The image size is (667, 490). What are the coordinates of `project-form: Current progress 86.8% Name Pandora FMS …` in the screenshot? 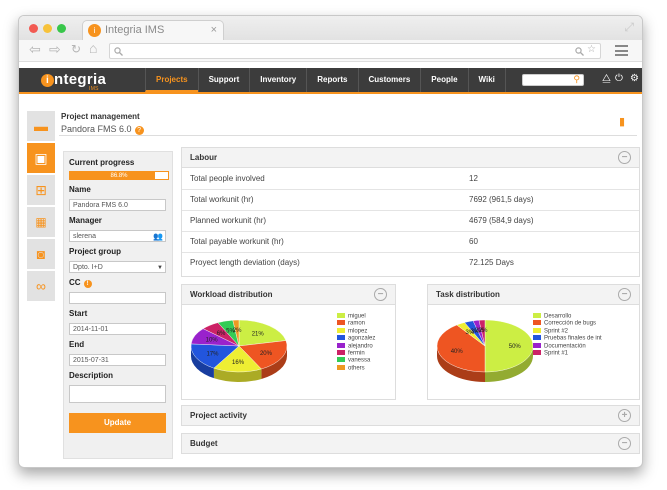 It's located at (118, 305).